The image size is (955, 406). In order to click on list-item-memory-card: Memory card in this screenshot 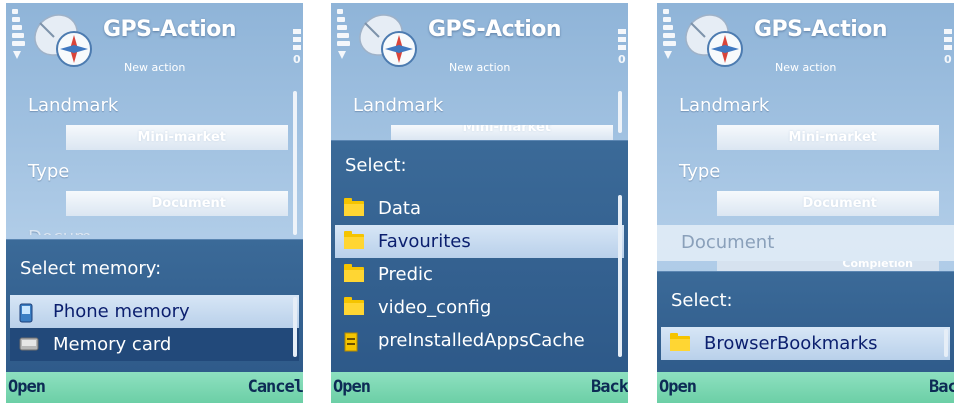, I will do `click(154, 344)`.